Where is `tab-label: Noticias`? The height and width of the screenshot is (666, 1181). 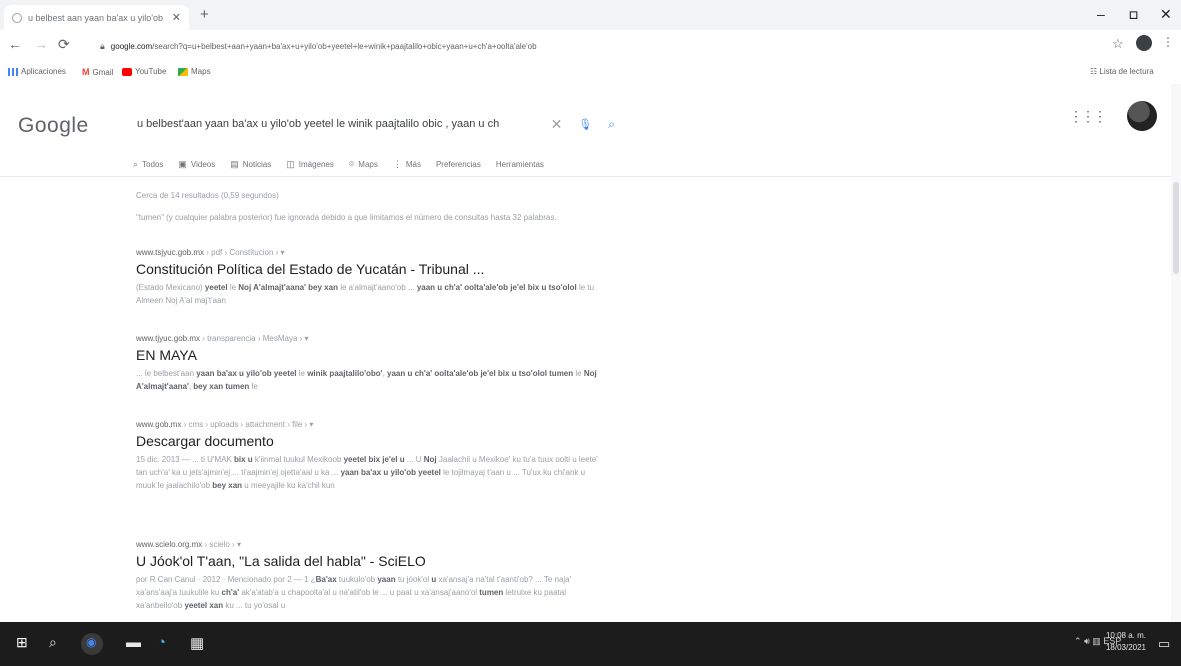 tab-label: Noticias is located at coordinates (257, 164).